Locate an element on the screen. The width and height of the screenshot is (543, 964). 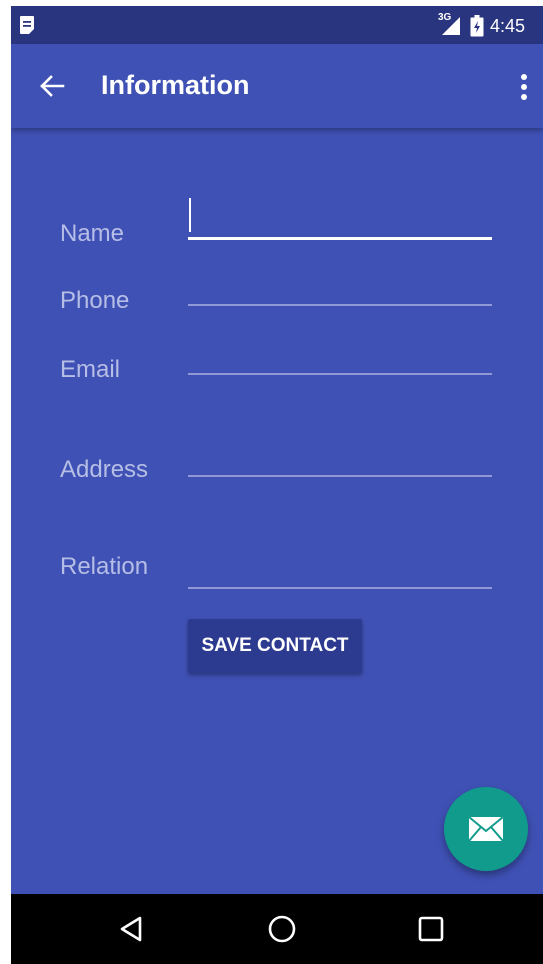
arrow-back-icon is located at coordinates (52, 86).